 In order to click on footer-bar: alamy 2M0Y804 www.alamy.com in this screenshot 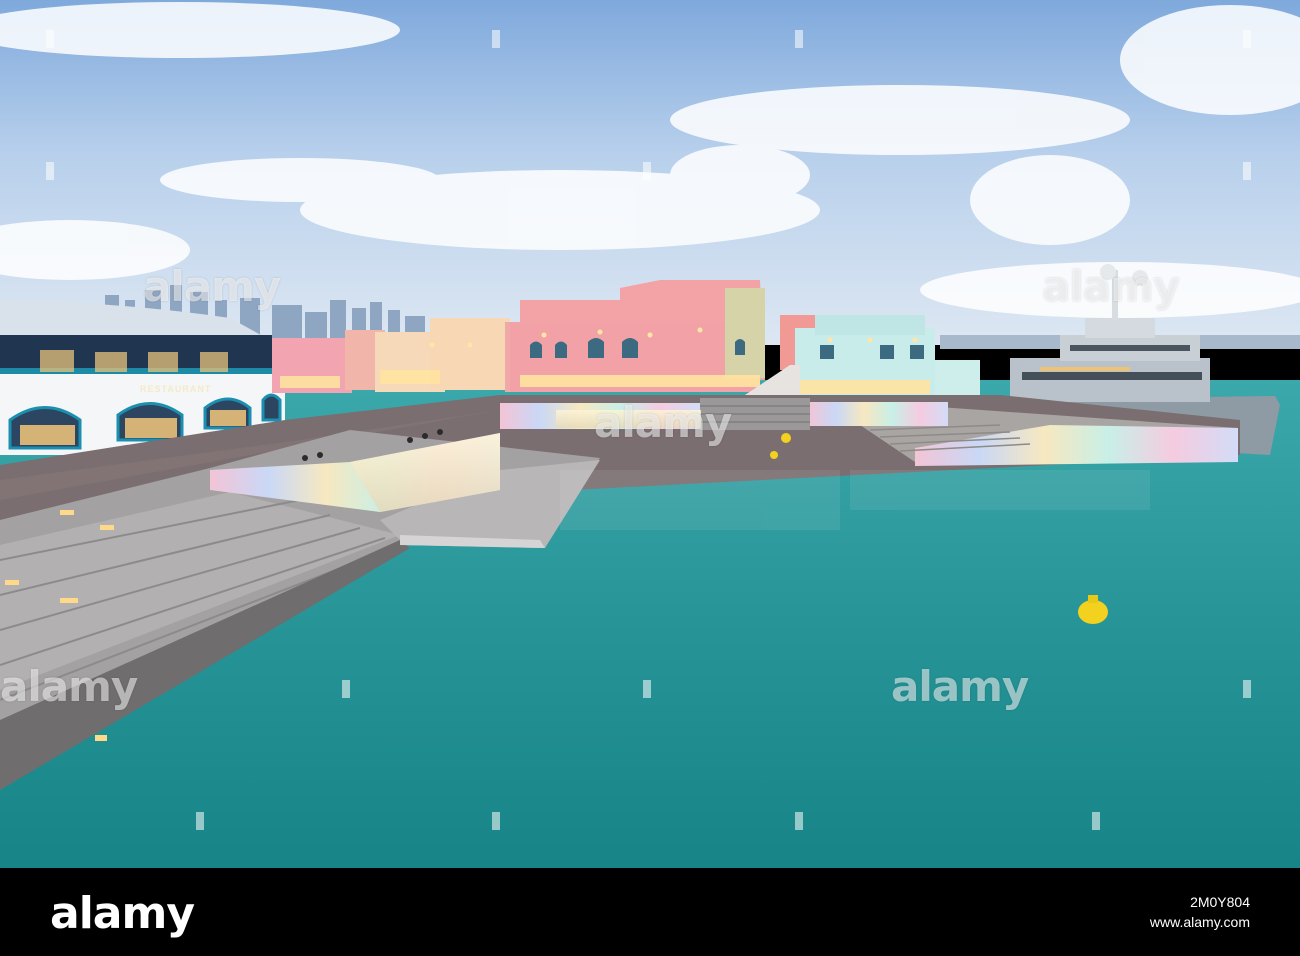, I will do `click(650, 912)`.